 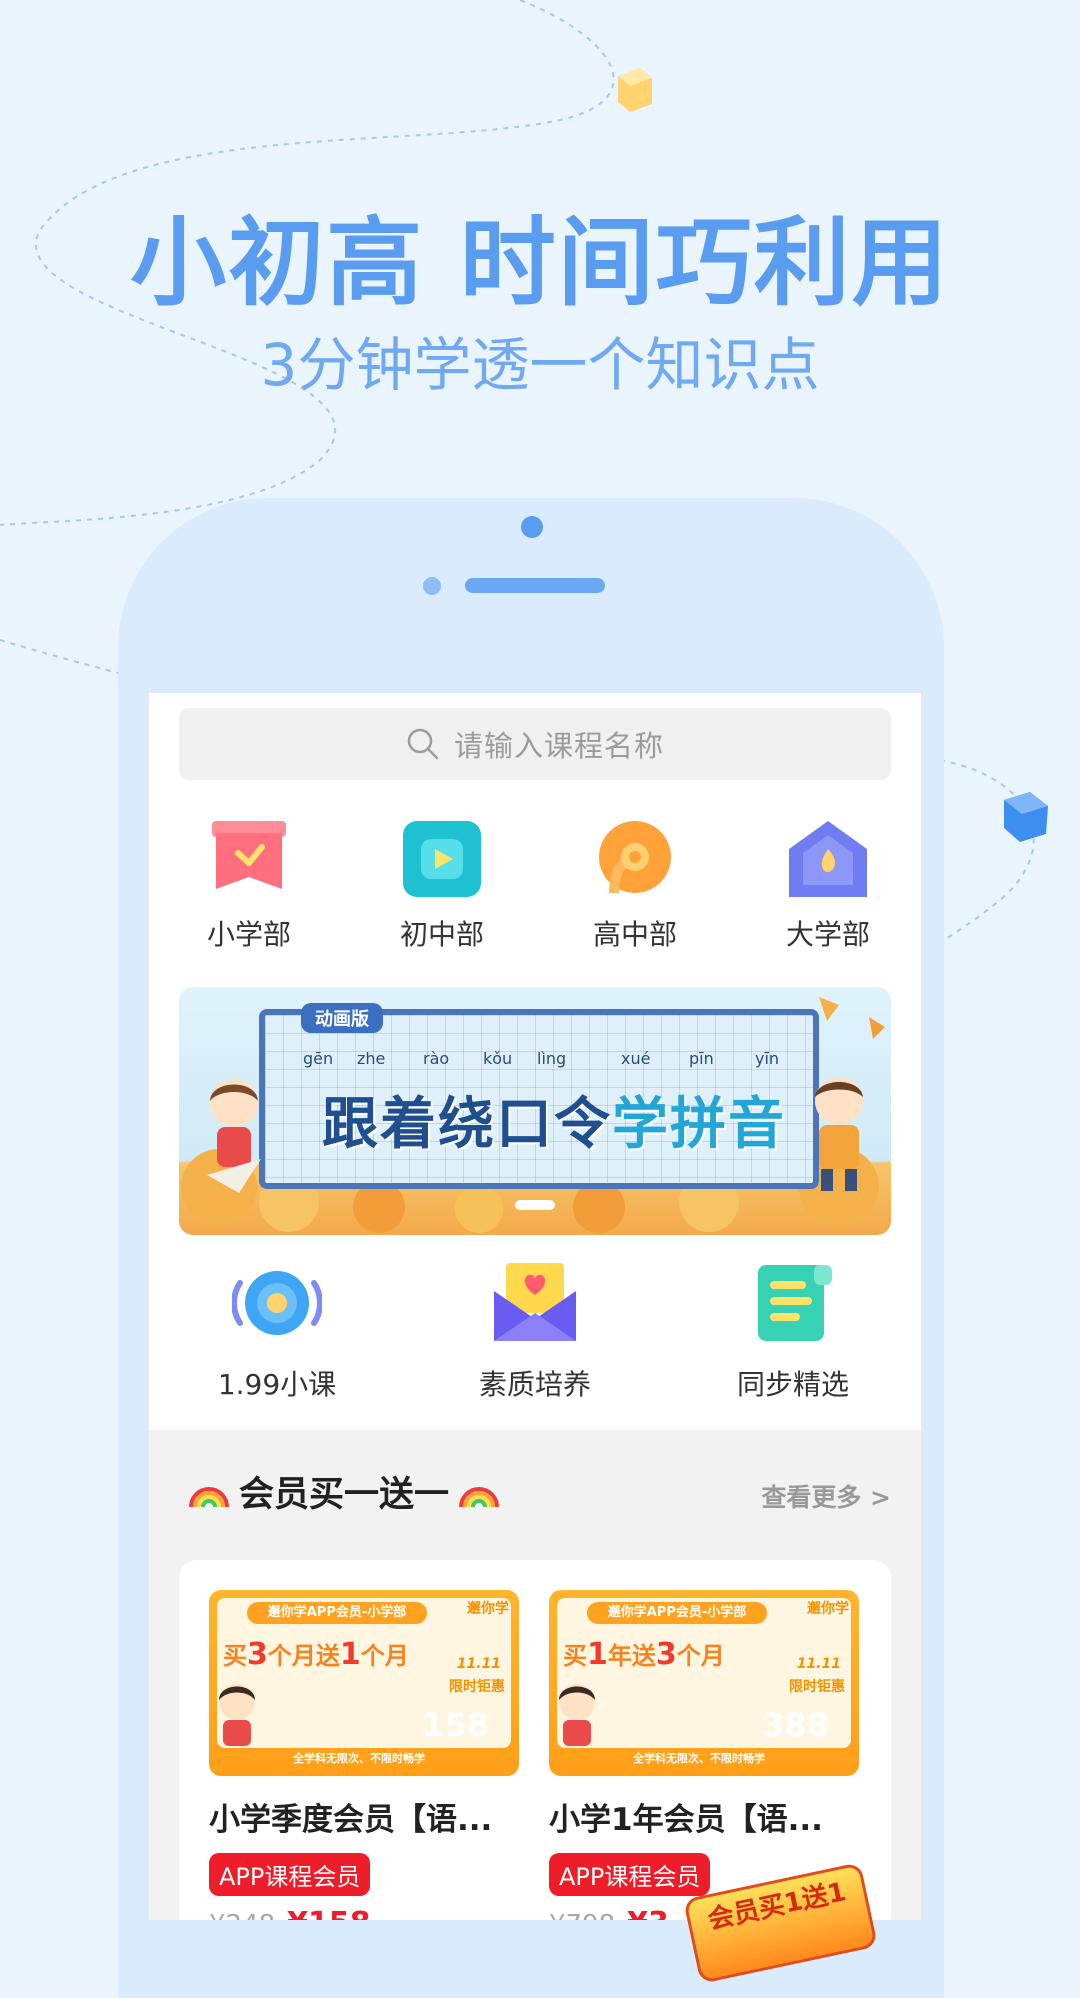 I want to click on view-more-link: 查看更多 >, so click(x=826, y=1496).